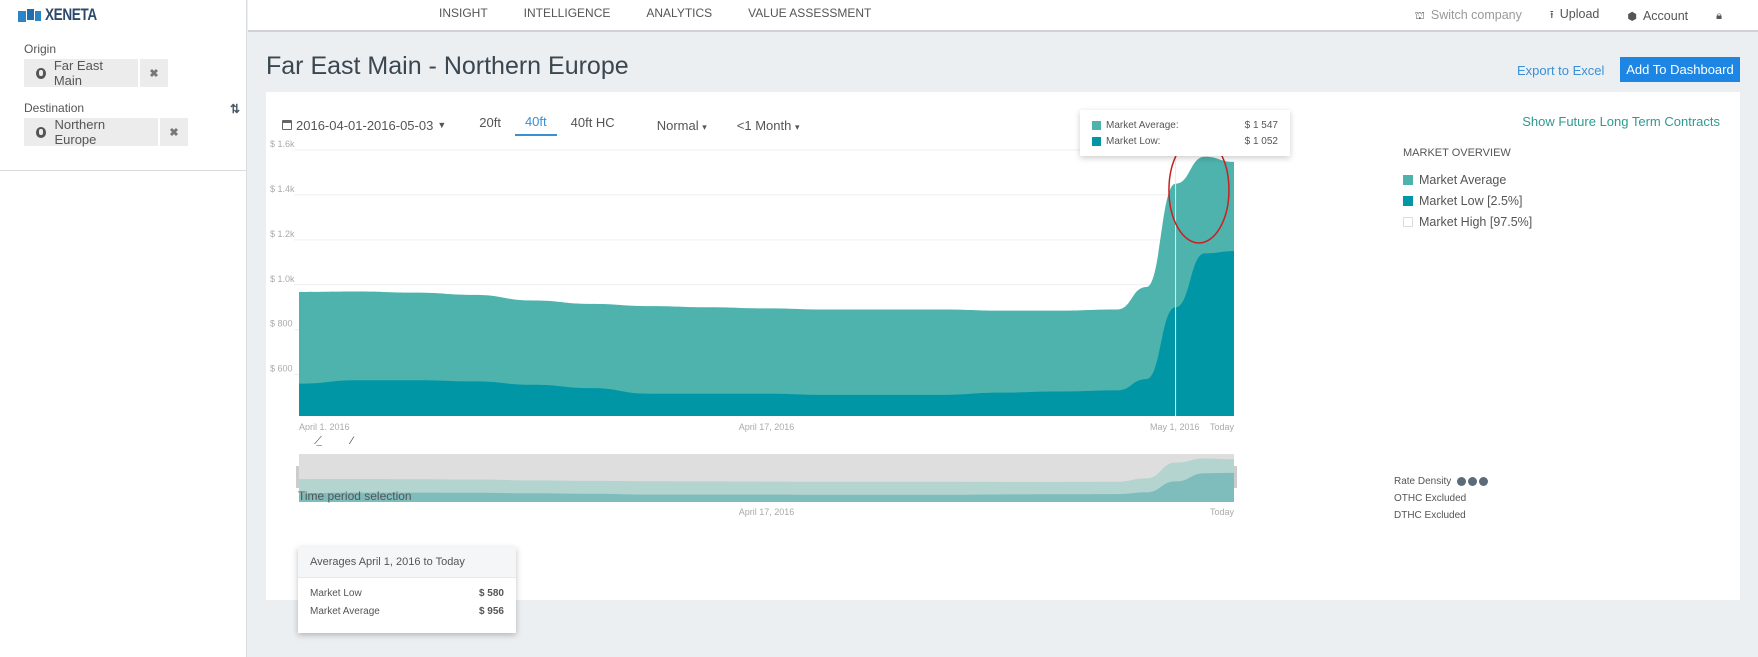 The height and width of the screenshot is (657, 1758). I want to click on legend-item-high: Market High [97.5%], so click(1467, 221).